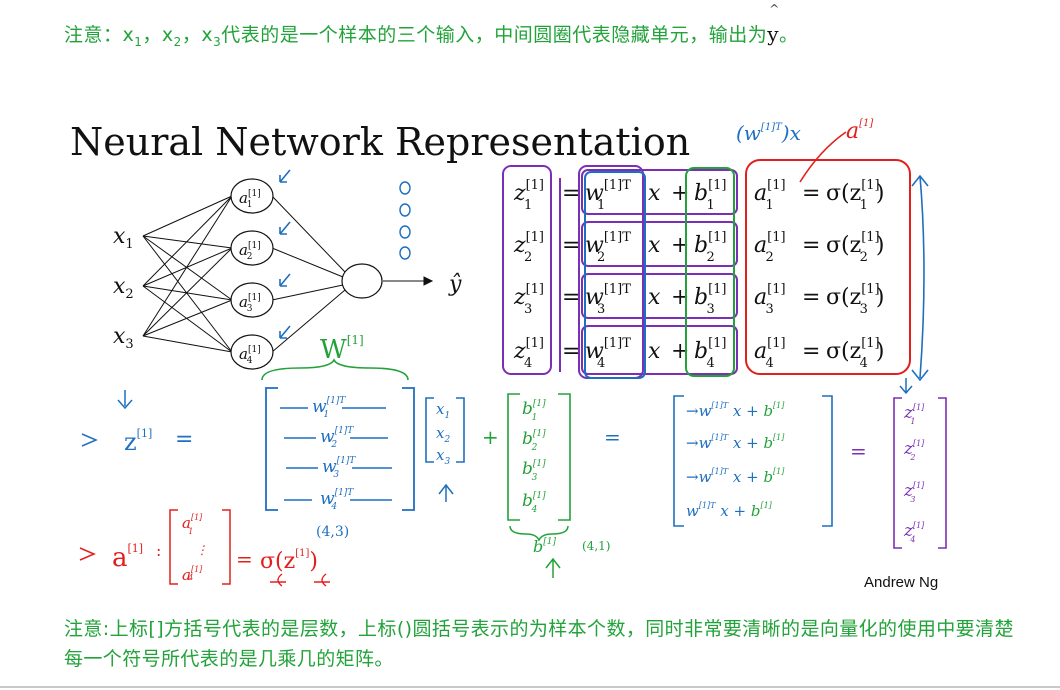 The image size is (1060, 690). Describe the element at coordinates (329, 408) in the screenshot. I see `w-row-1: w[1]T 1` at that location.